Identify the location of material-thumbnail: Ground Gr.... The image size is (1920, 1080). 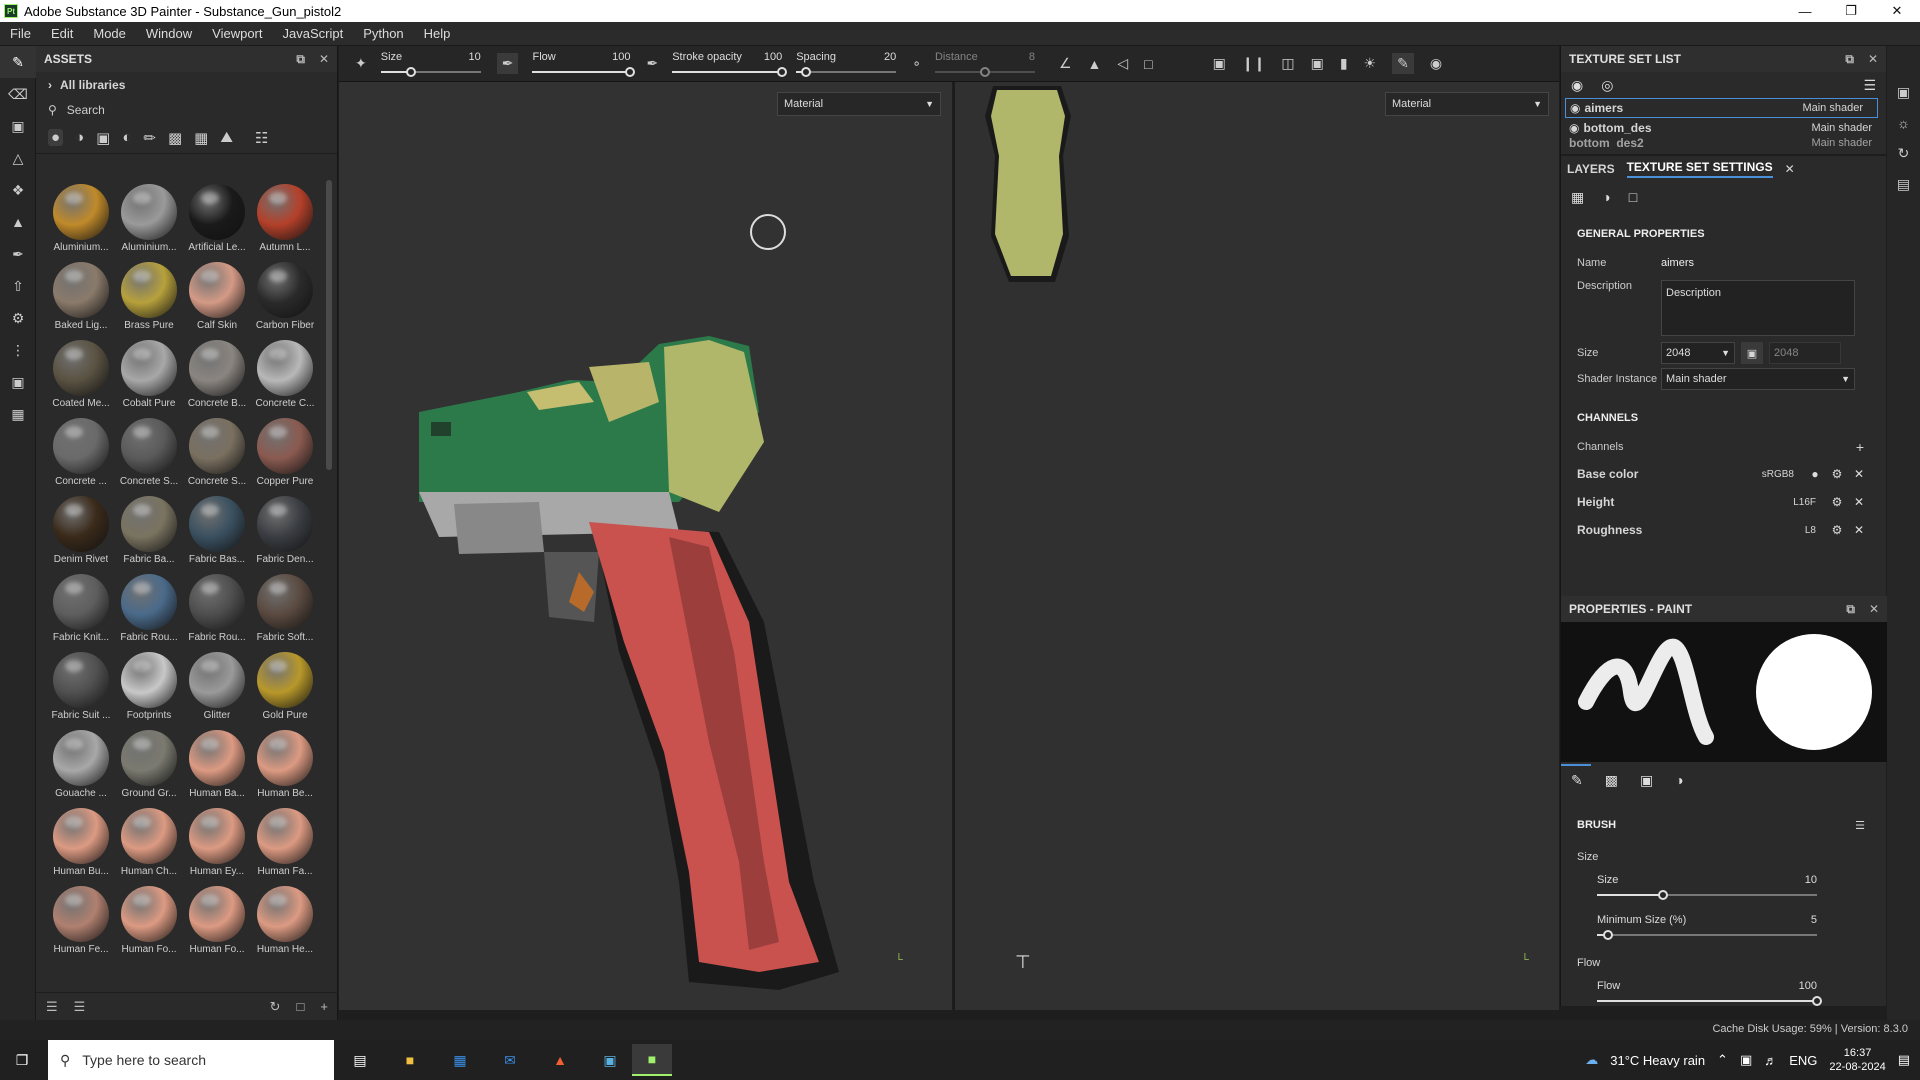
(149, 765).